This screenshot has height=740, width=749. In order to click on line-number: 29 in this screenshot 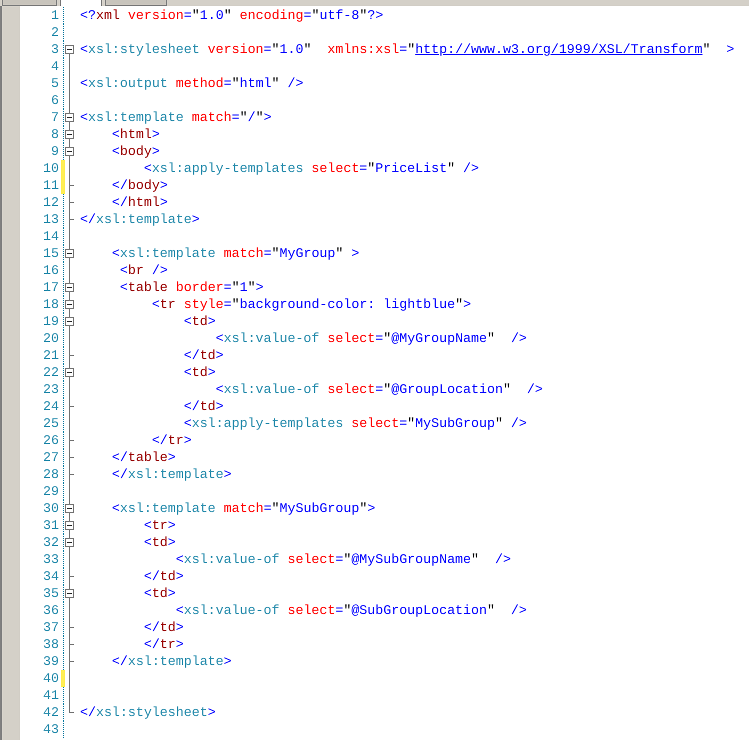, I will do `click(50, 491)`.